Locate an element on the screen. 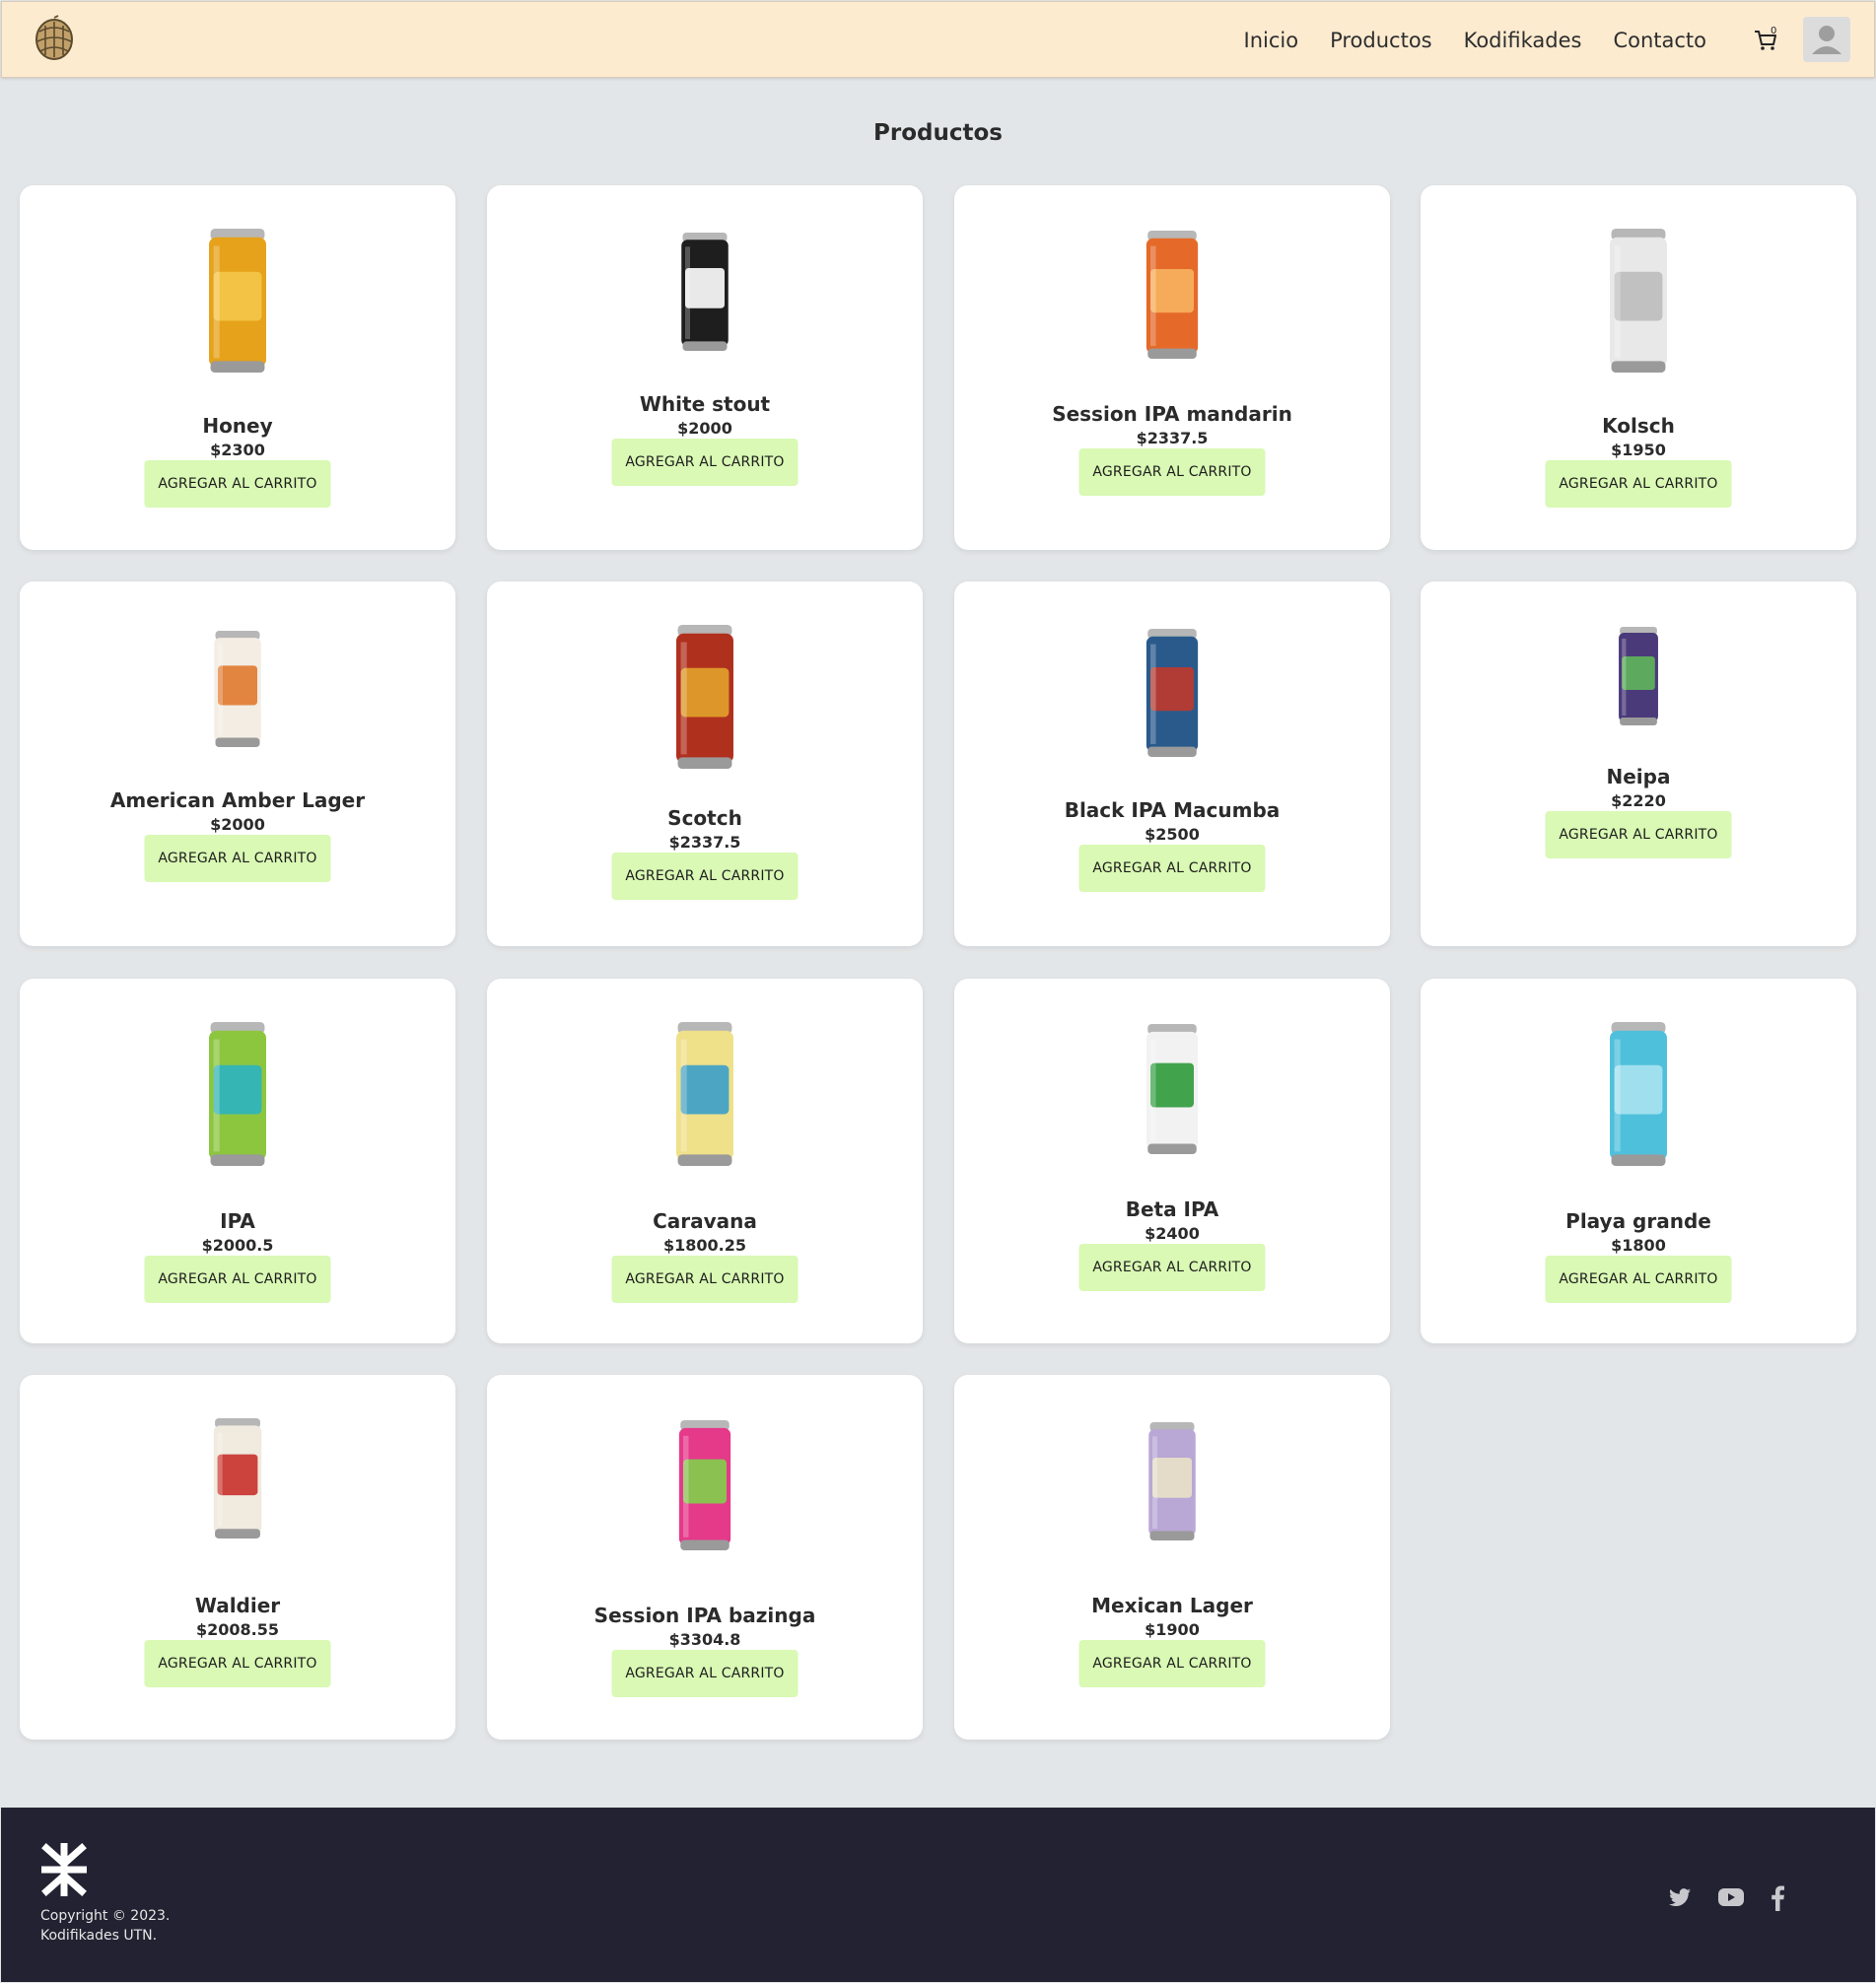  product-name: Waldier is located at coordinates (237, 1605).